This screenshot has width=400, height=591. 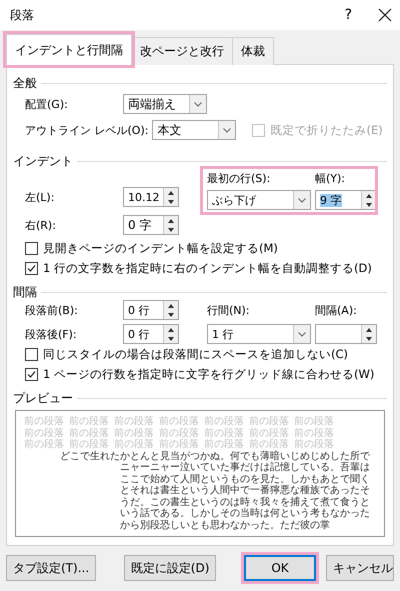 I want to click on field-label: 幅(Y):, so click(x=330, y=178).